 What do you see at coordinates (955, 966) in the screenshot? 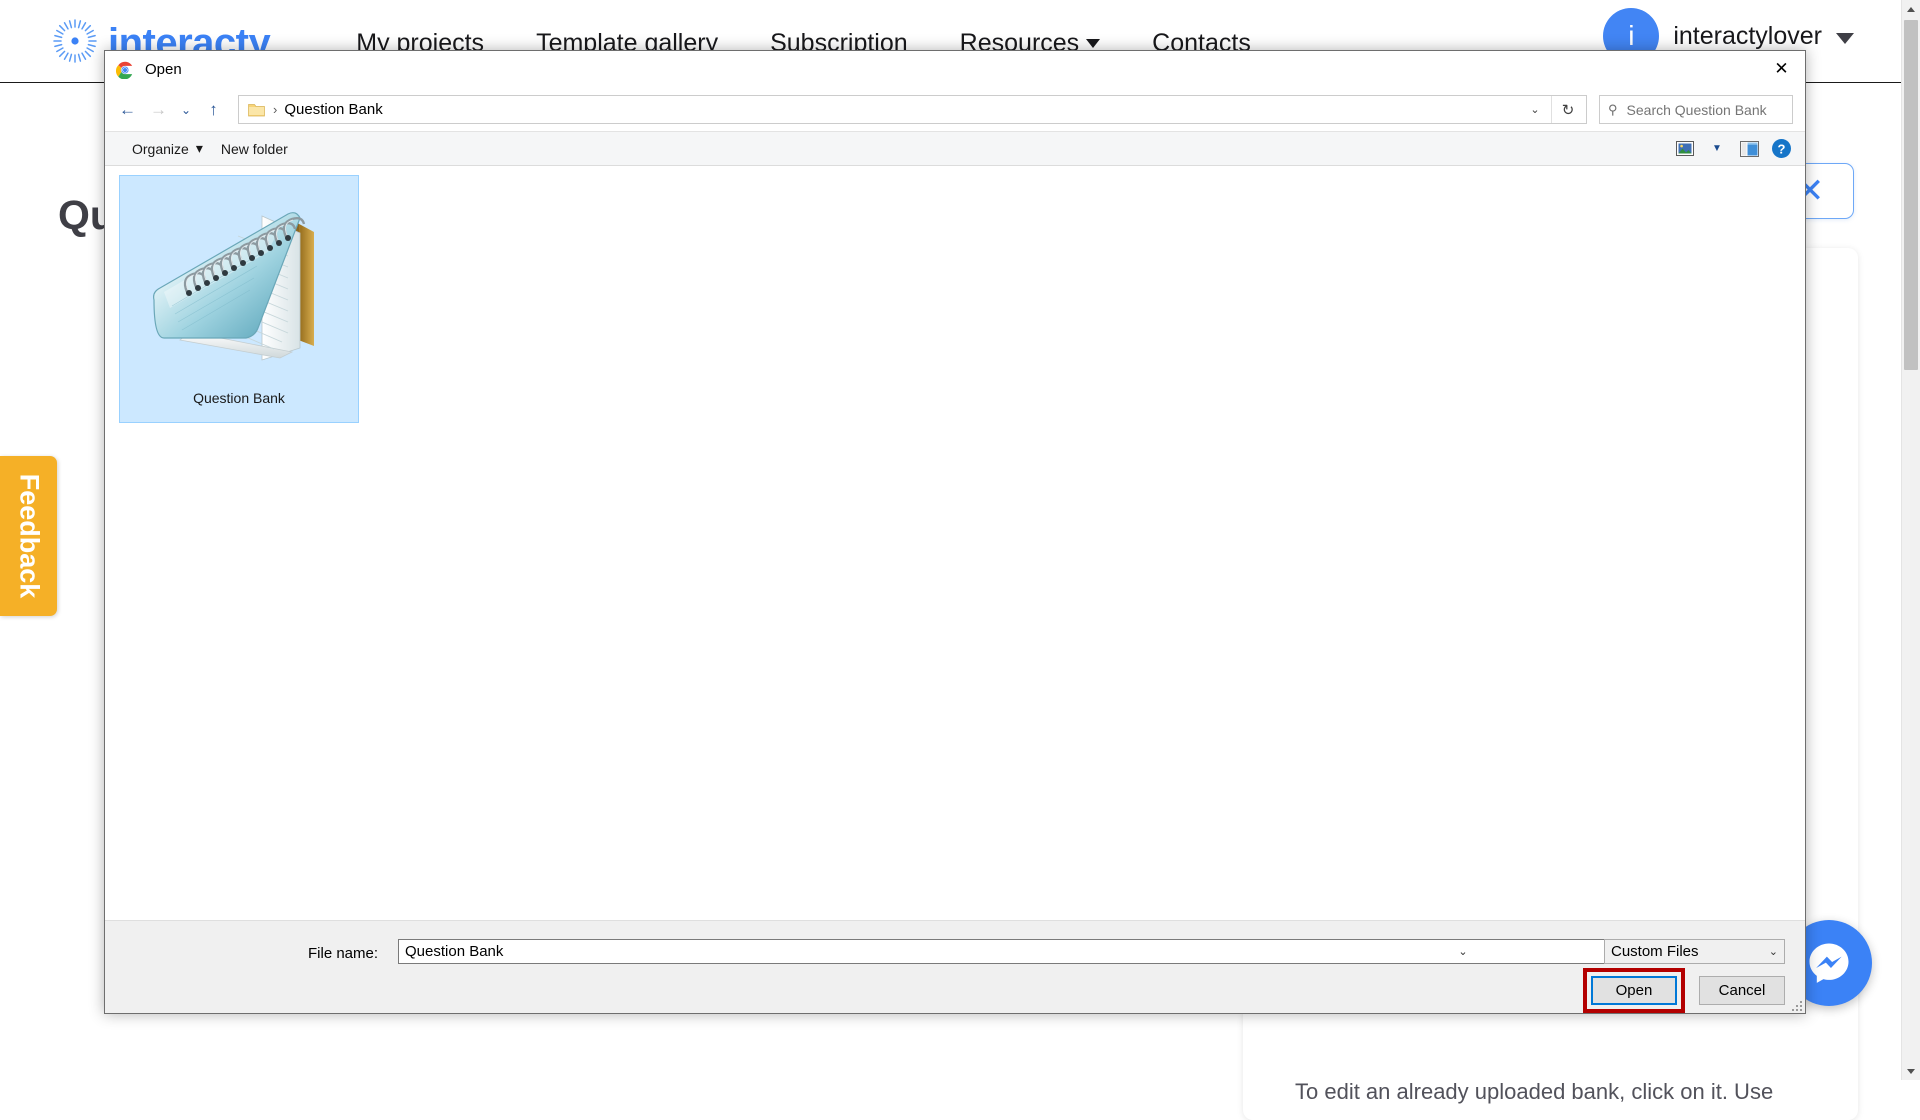
I see `dialog-footer: File name: ⌄ Custom Files ⌄ Open Cancel` at bounding box center [955, 966].